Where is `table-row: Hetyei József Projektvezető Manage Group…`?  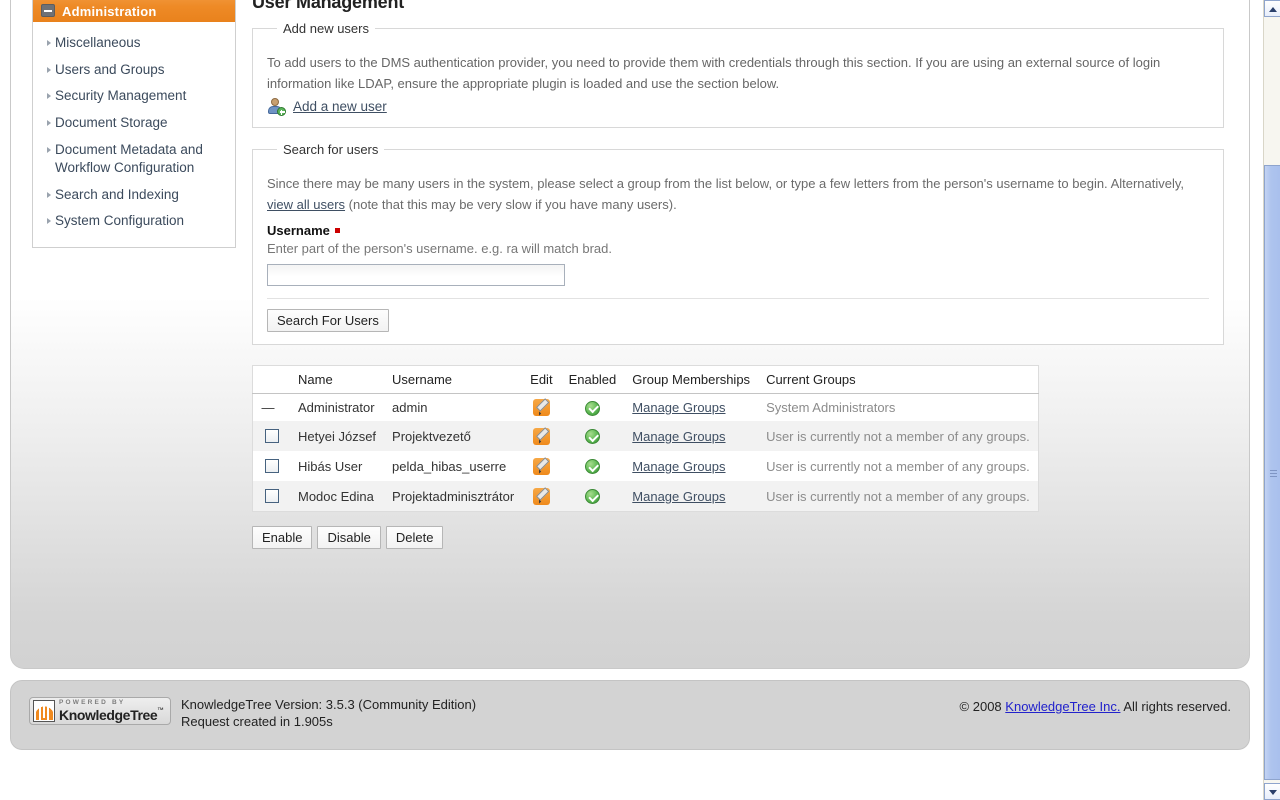 table-row: Hetyei József Projektvezető Manage Group… is located at coordinates (645, 436).